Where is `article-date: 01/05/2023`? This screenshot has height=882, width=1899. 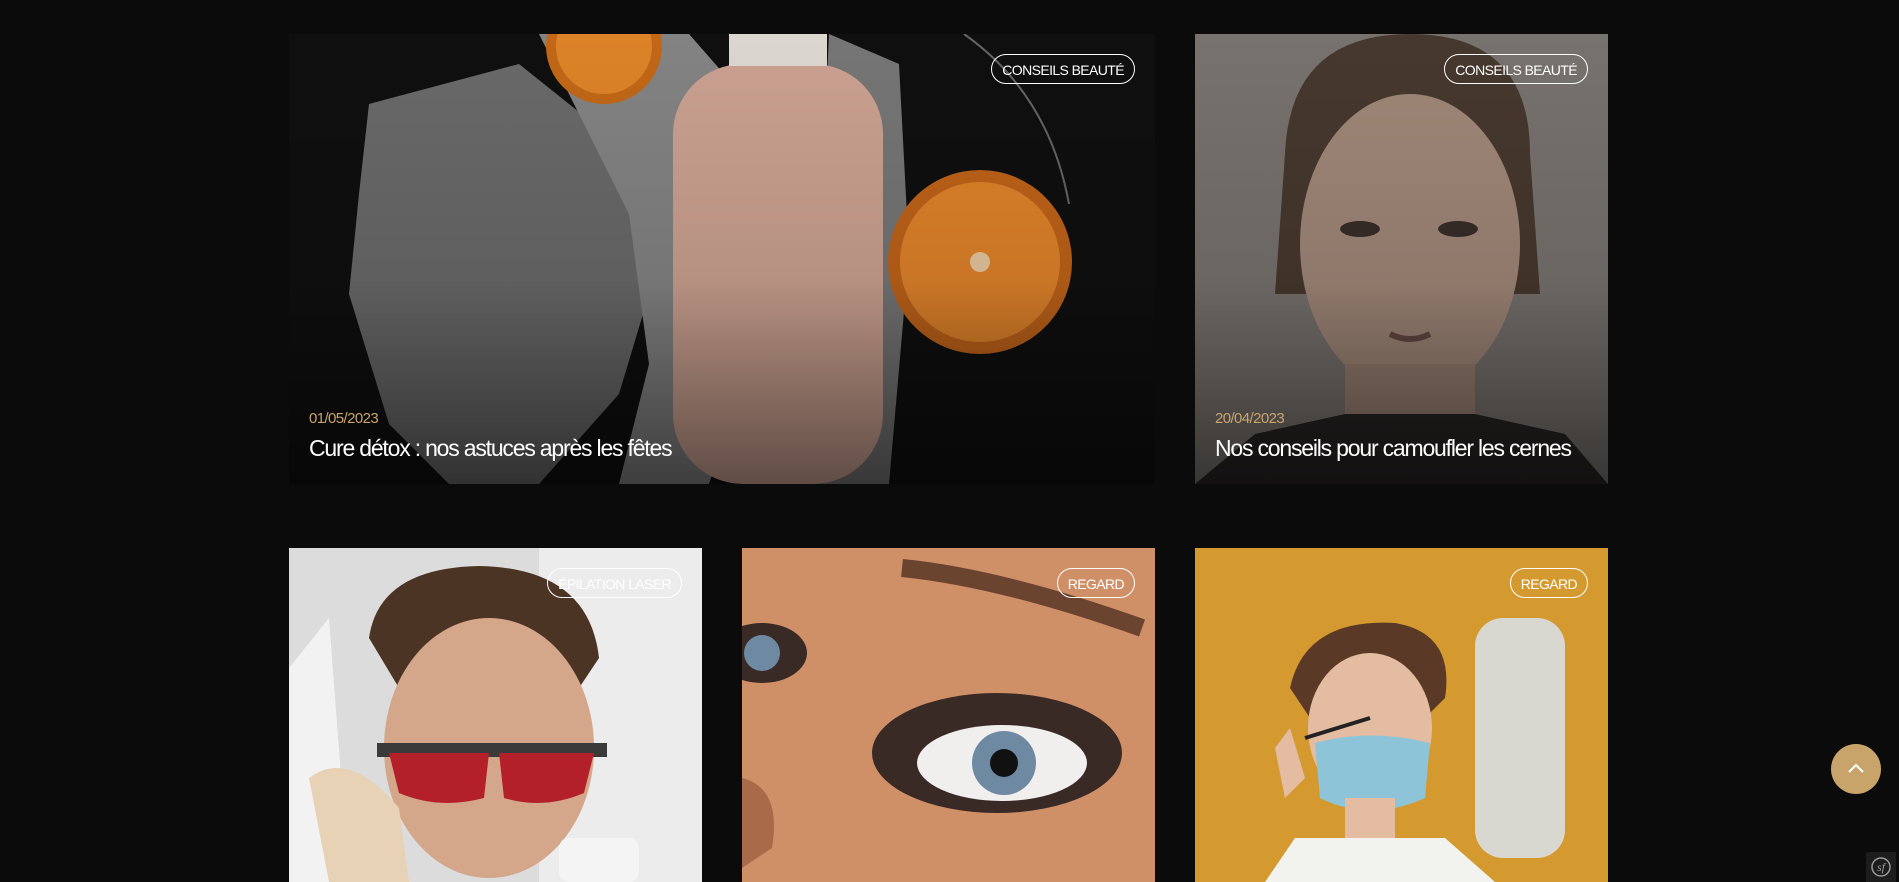
article-date: 01/05/2023 is located at coordinates (344, 418).